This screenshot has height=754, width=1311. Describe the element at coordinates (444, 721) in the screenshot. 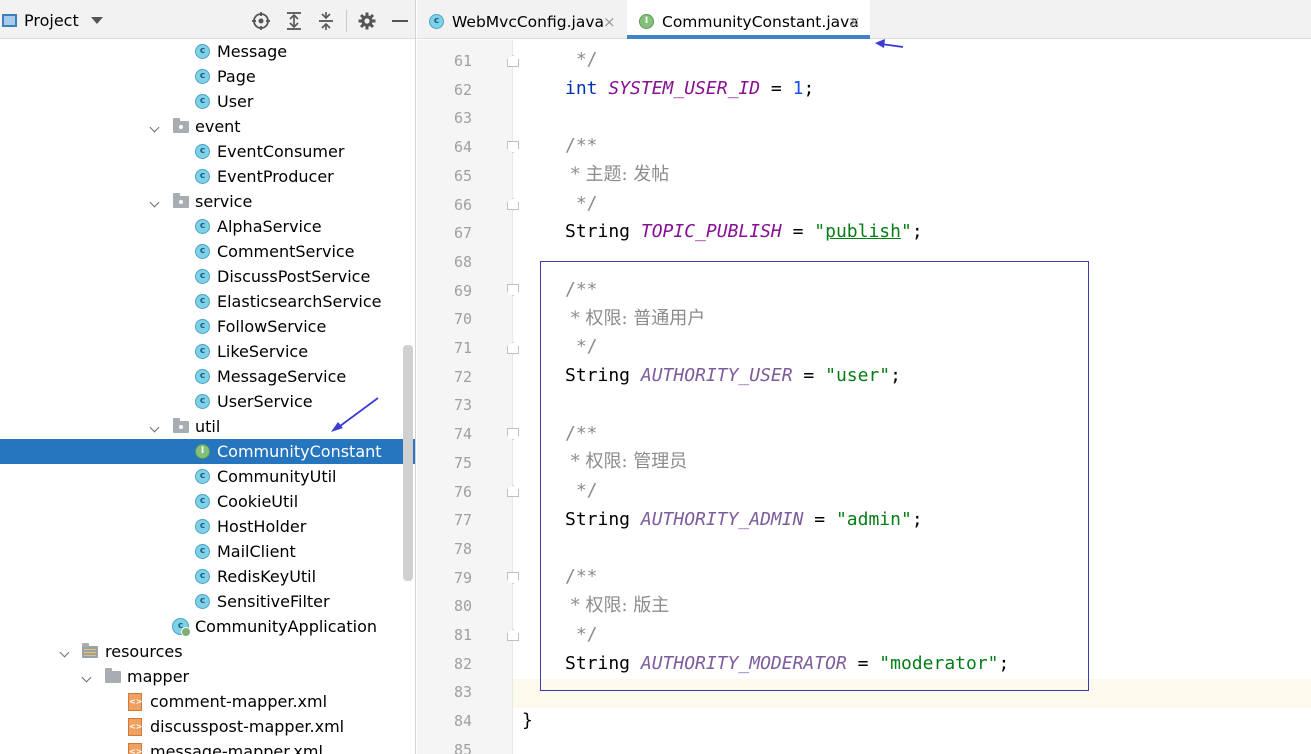

I see `line-number: 84` at that location.